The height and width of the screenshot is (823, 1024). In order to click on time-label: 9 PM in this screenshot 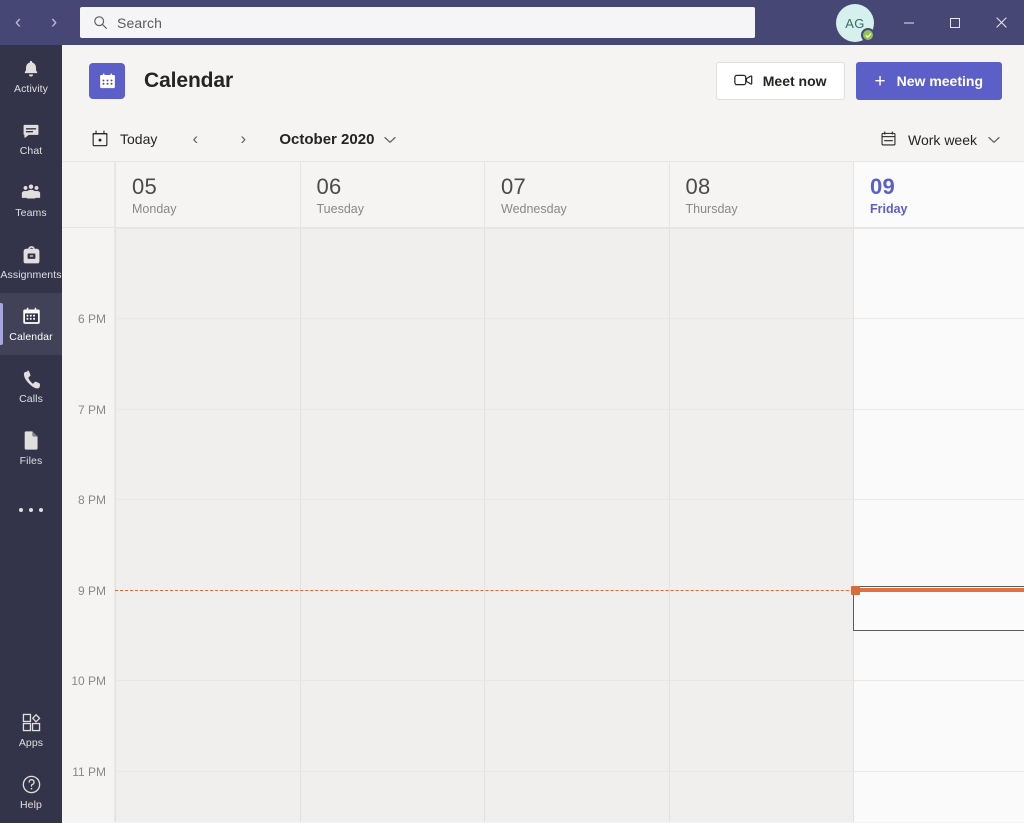, I will do `click(91, 591)`.